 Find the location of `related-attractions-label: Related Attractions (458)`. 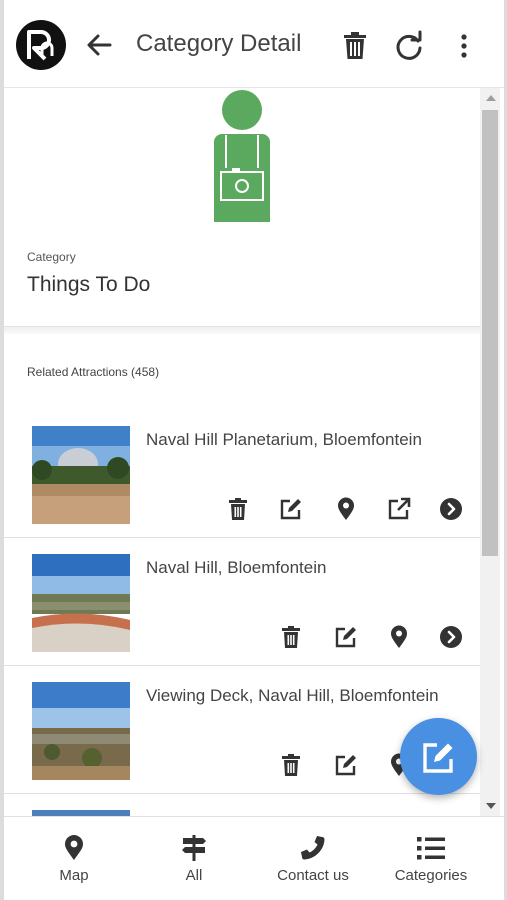

related-attractions-label: Related Attractions (458) is located at coordinates (93, 372).